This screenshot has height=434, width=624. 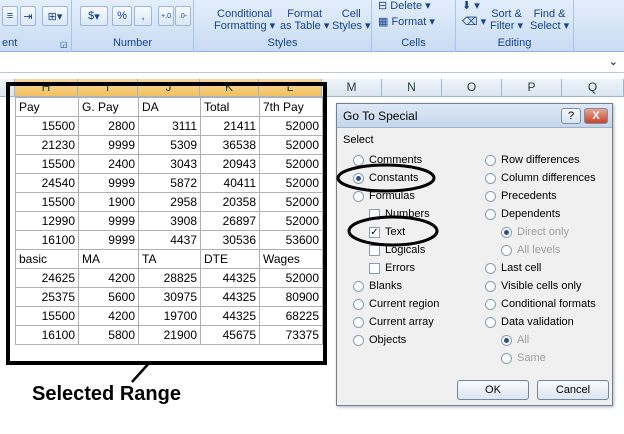 What do you see at coordinates (10, 16) in the screenshot?
I see `align-left-icon: ≡` at bounding box center [10, 16].